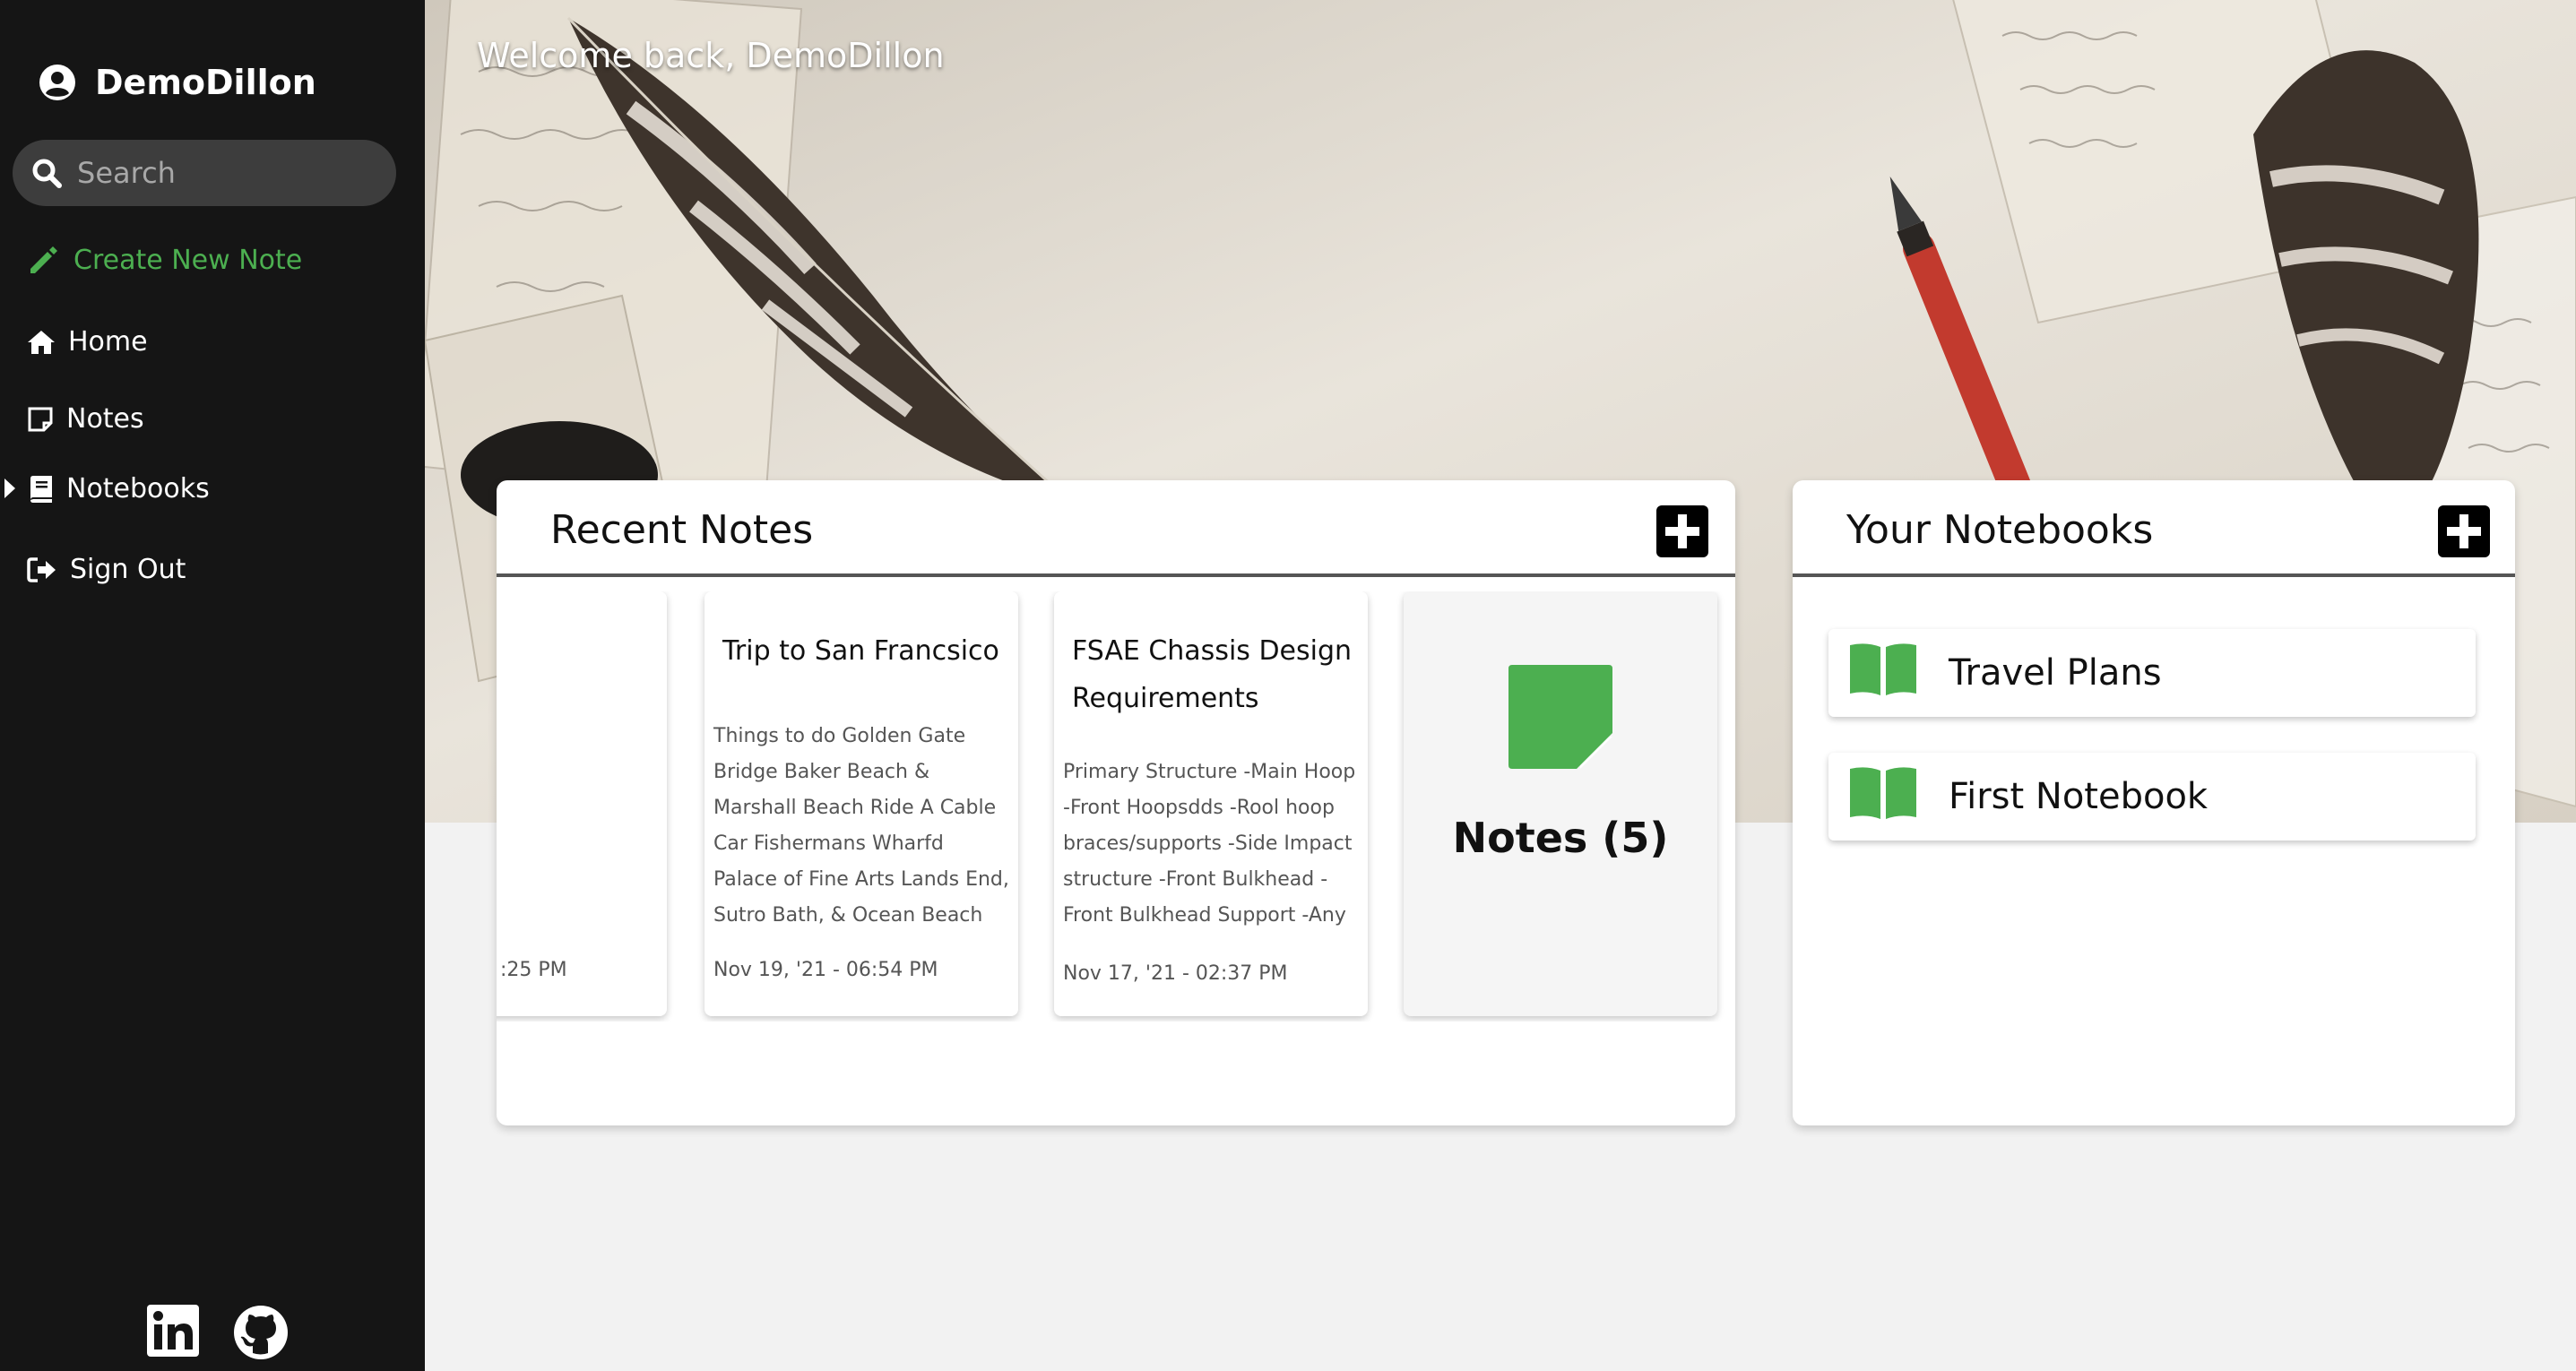  I want to click on notebook-item: Travel Plans, so click(2152, 673).